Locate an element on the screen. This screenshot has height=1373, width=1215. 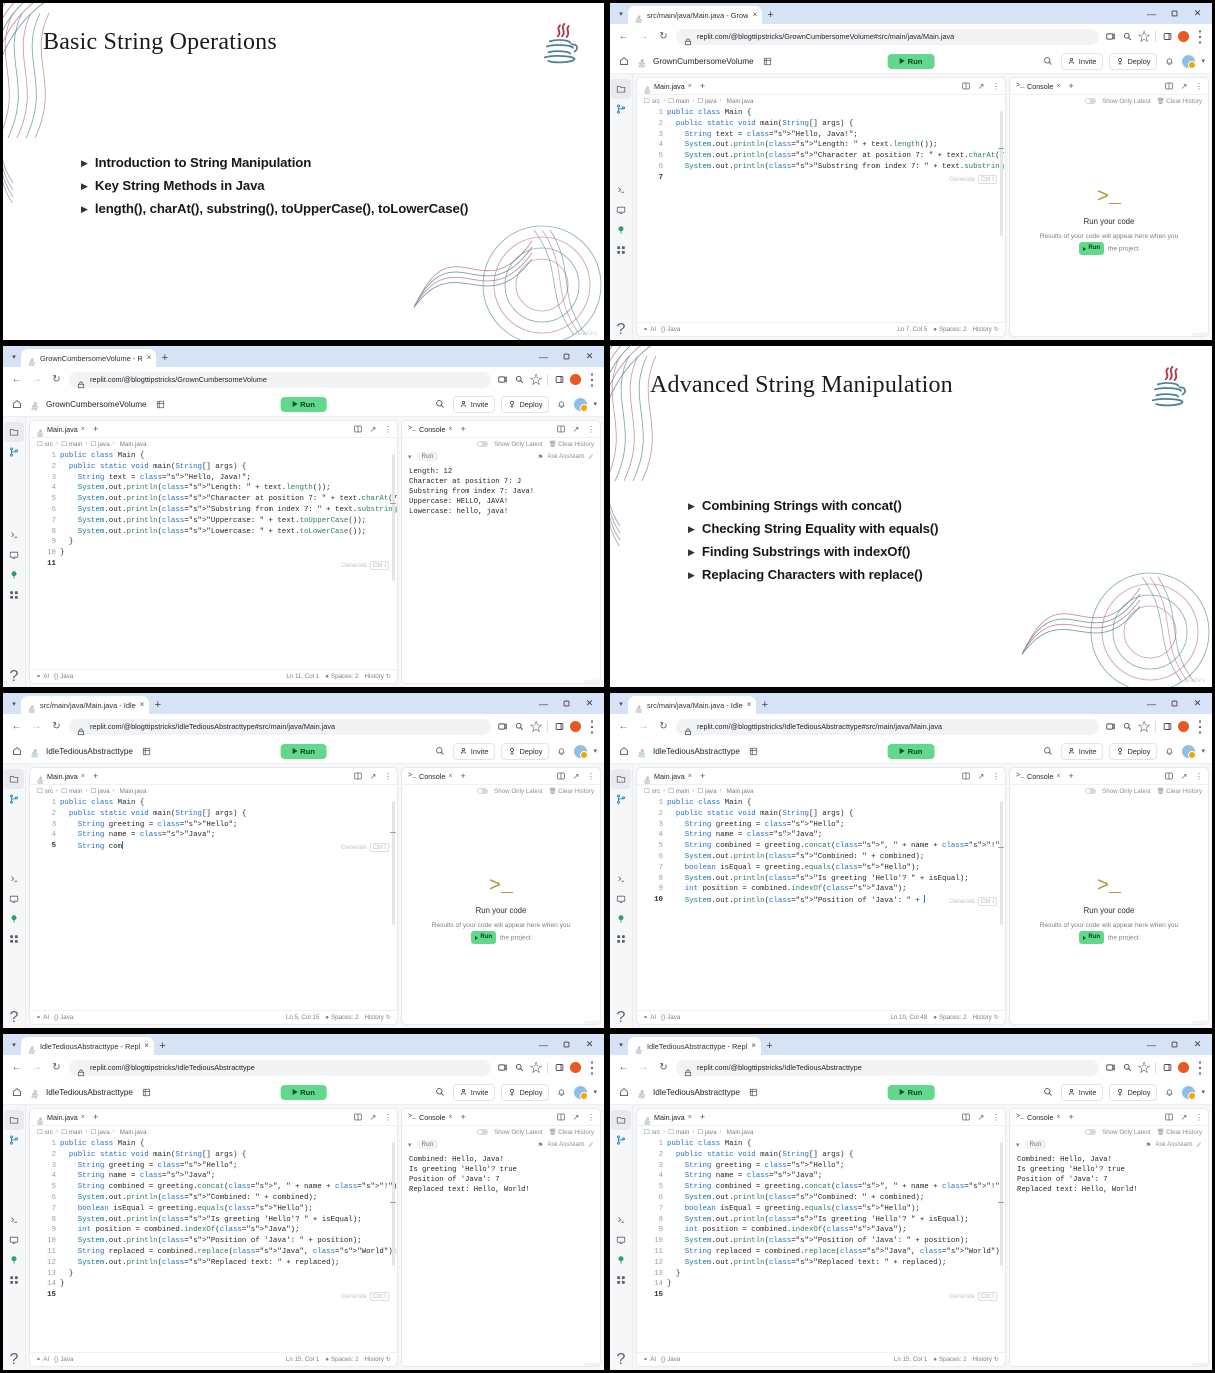
rail-files-icon is located at coordinates (14, 1120).